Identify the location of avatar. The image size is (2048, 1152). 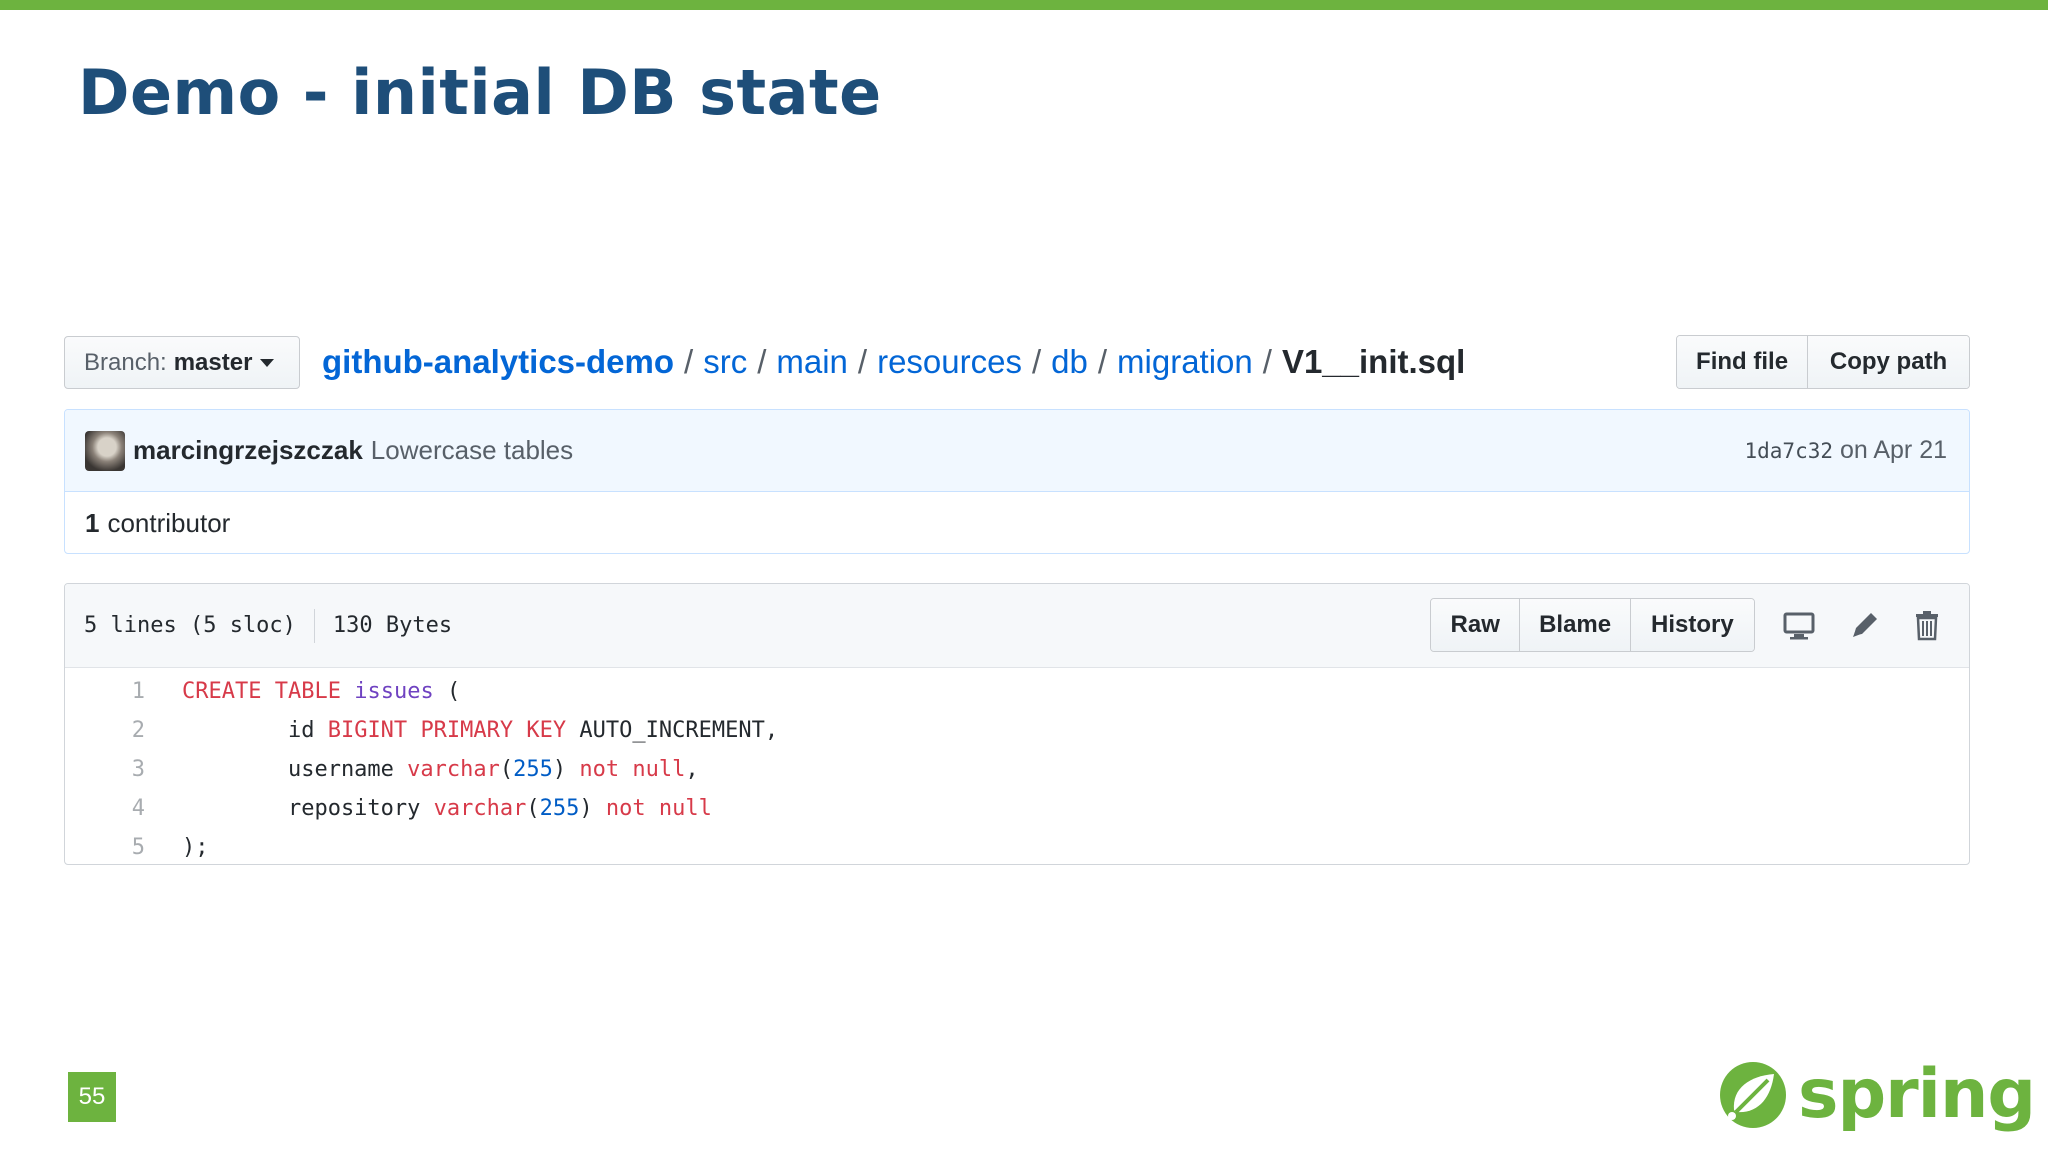
(105, 450).